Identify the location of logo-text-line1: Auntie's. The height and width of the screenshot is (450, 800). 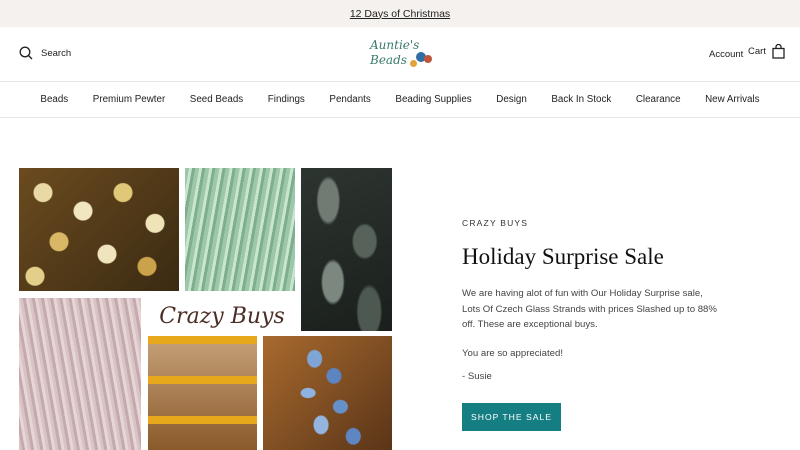
(395, 45).